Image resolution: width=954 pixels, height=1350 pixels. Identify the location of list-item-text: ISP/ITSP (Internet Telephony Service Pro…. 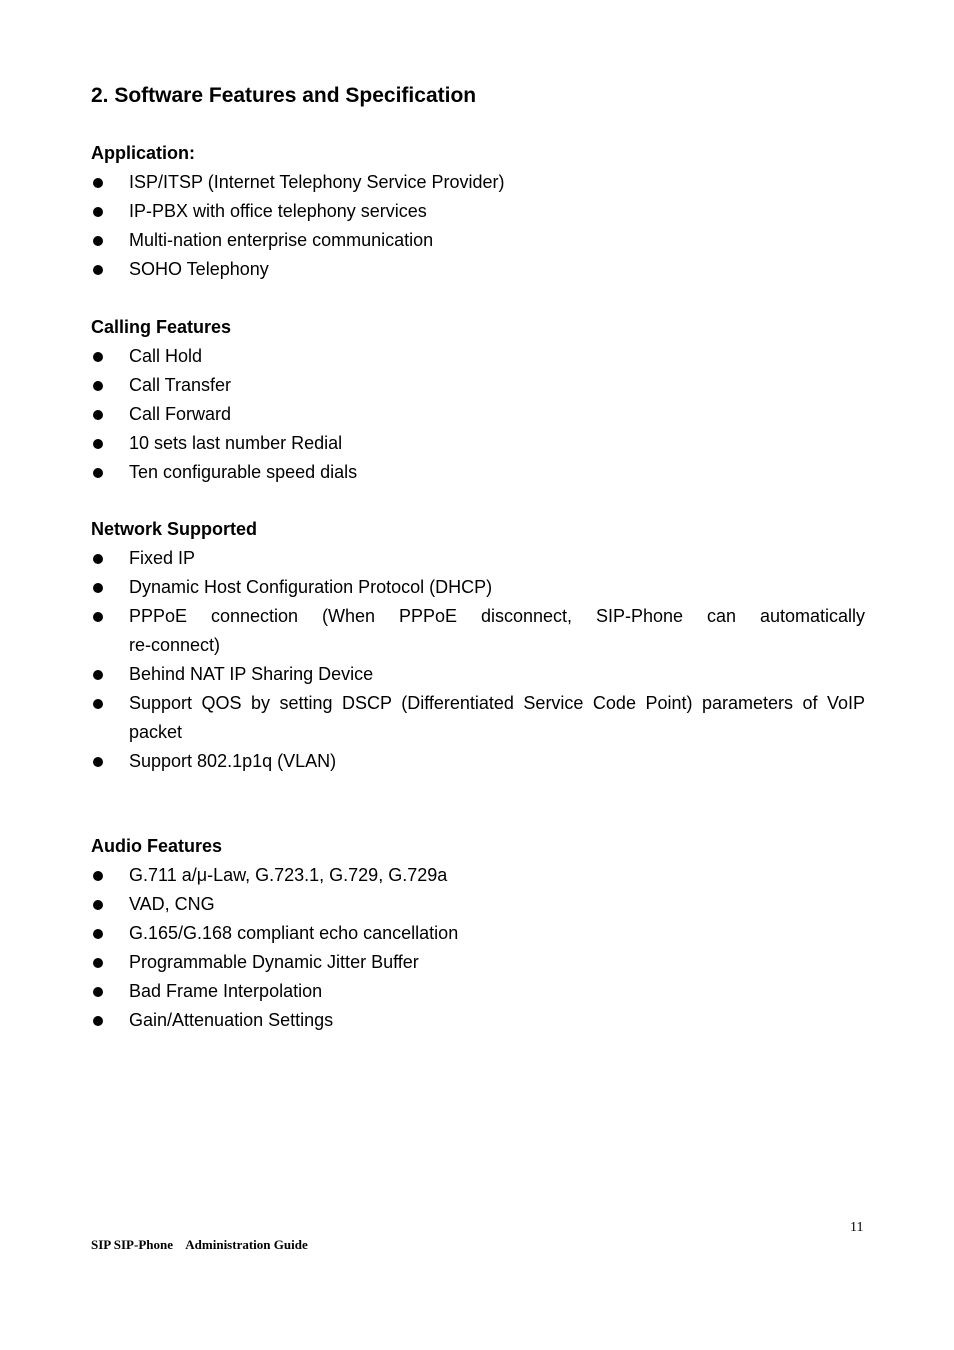
(317, 182).